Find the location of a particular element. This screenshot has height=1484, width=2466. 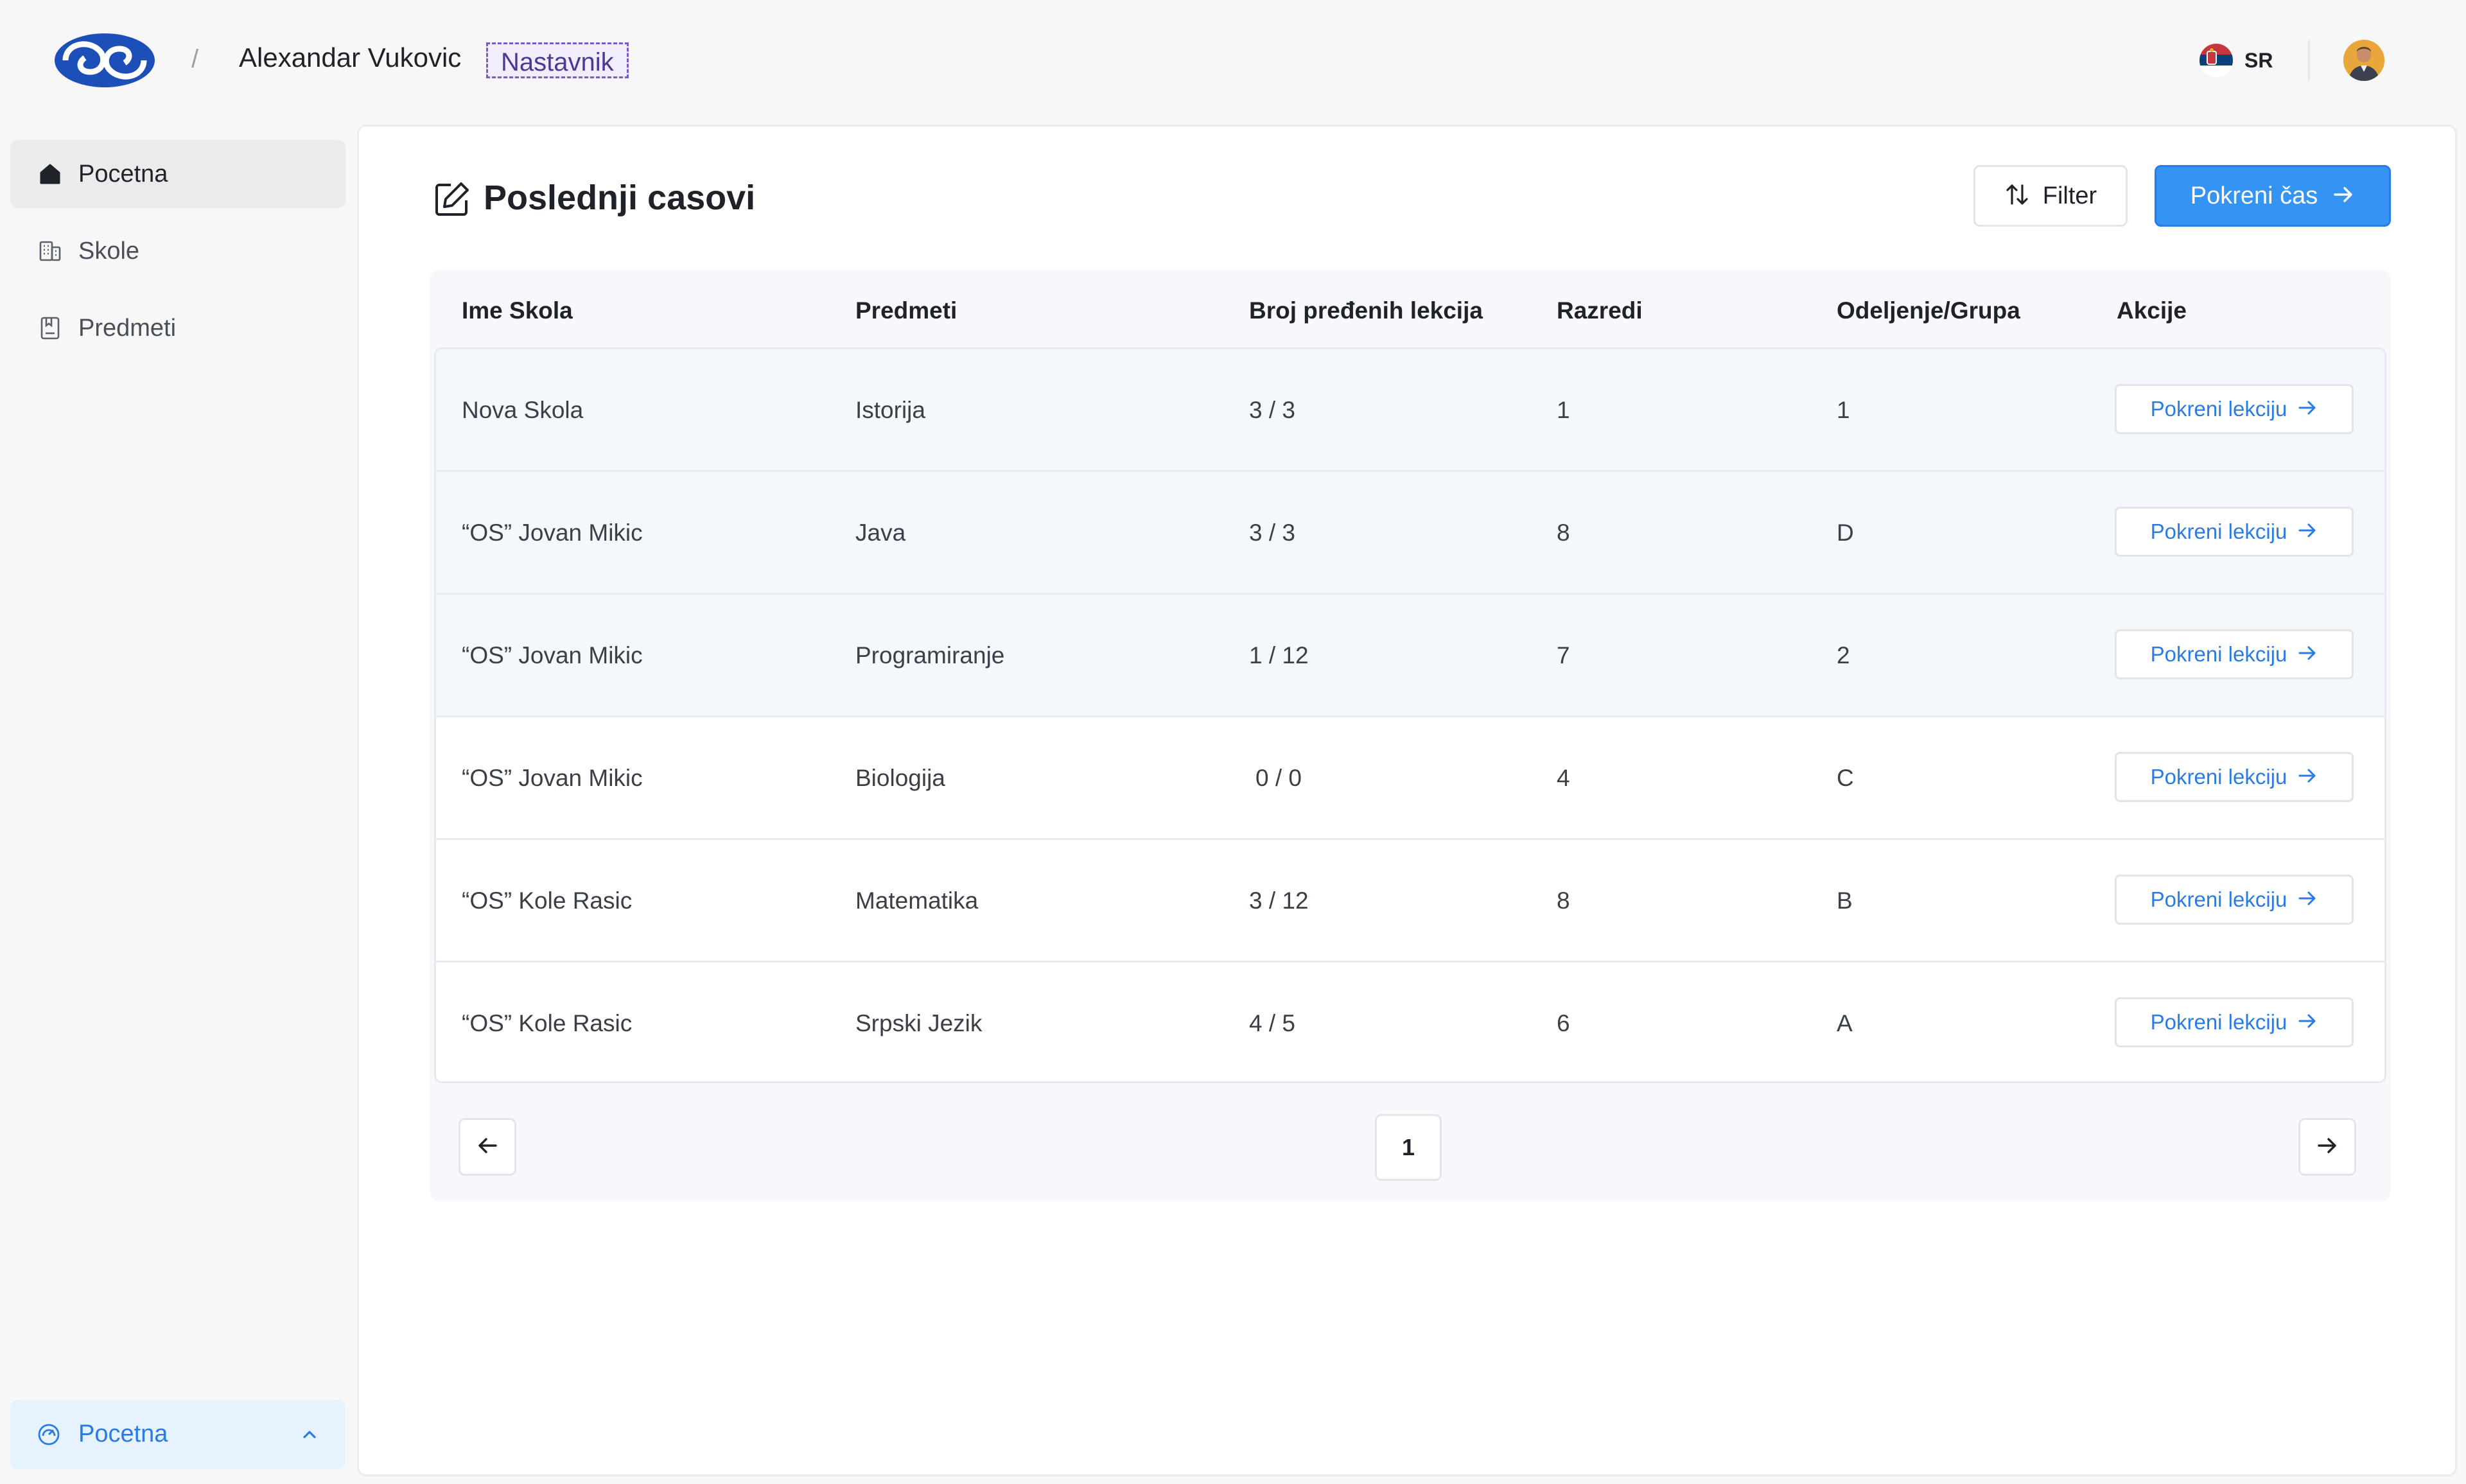

filter-button: Filter is located at coordinates (2050, 196).